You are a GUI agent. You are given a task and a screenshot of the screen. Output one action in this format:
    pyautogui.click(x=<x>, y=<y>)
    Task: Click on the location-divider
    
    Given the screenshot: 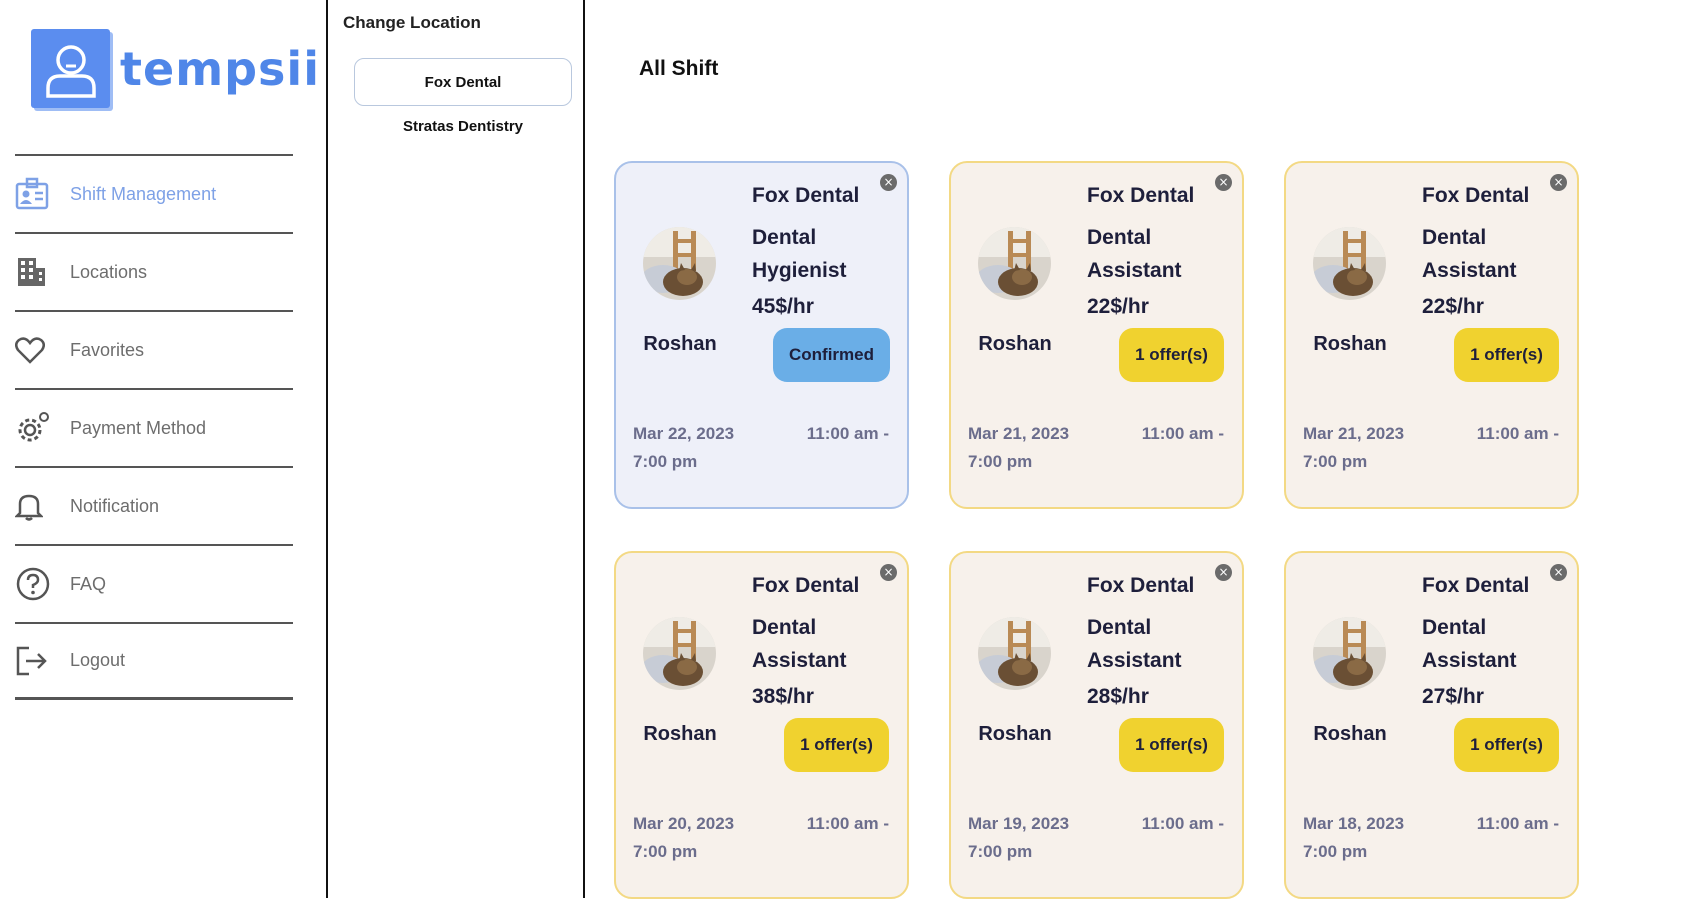 What is the action you would take?
    pyautogui.click(x=584, y=449)
    